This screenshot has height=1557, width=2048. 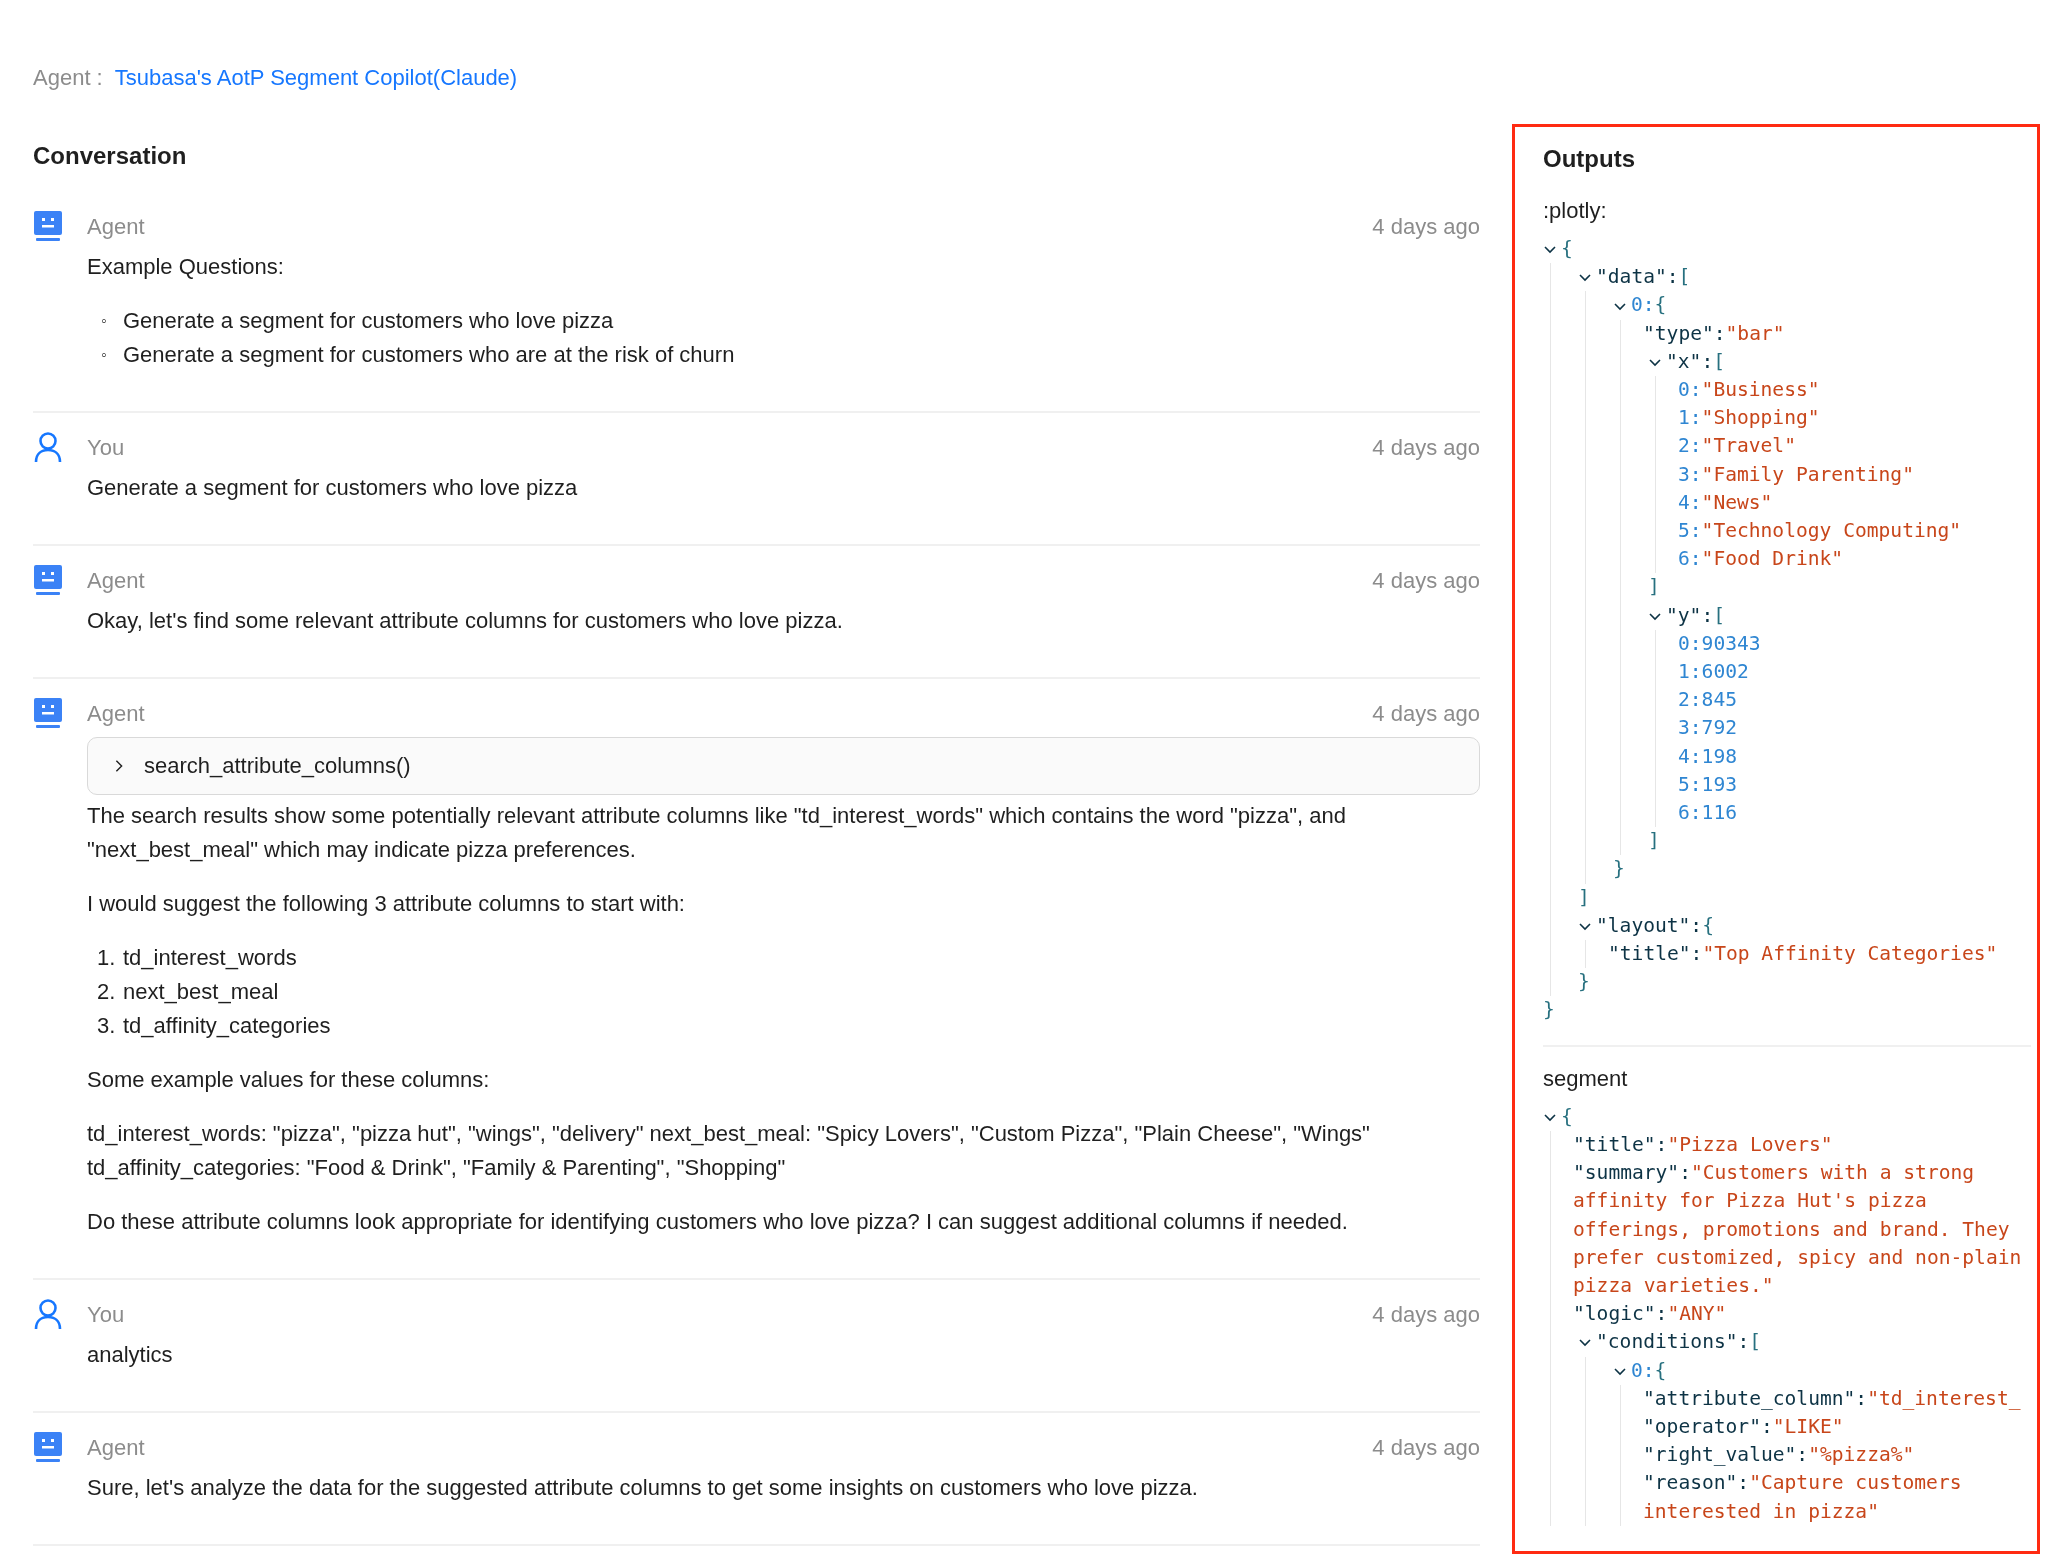 I want to click on json-entry: 6:"Food Drink", so click(x=1761, y=559).